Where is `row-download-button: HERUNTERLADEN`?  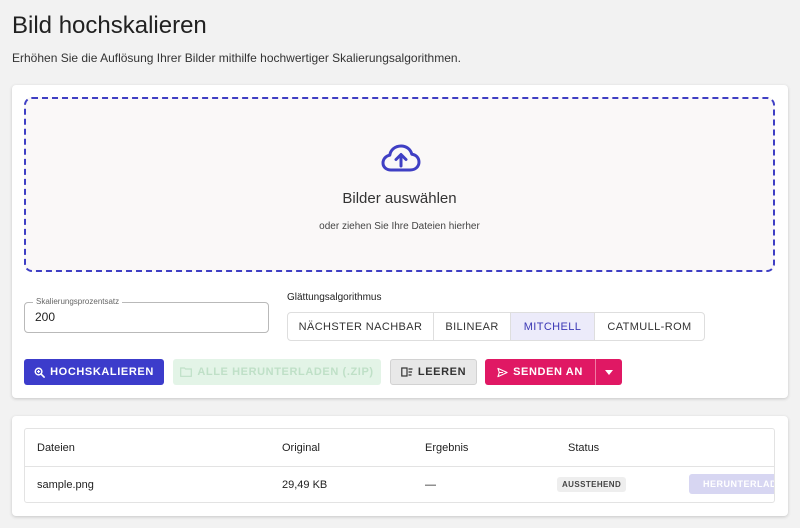
row-download-button: HERUNTERLADEN is located at coordinates (731, 484).